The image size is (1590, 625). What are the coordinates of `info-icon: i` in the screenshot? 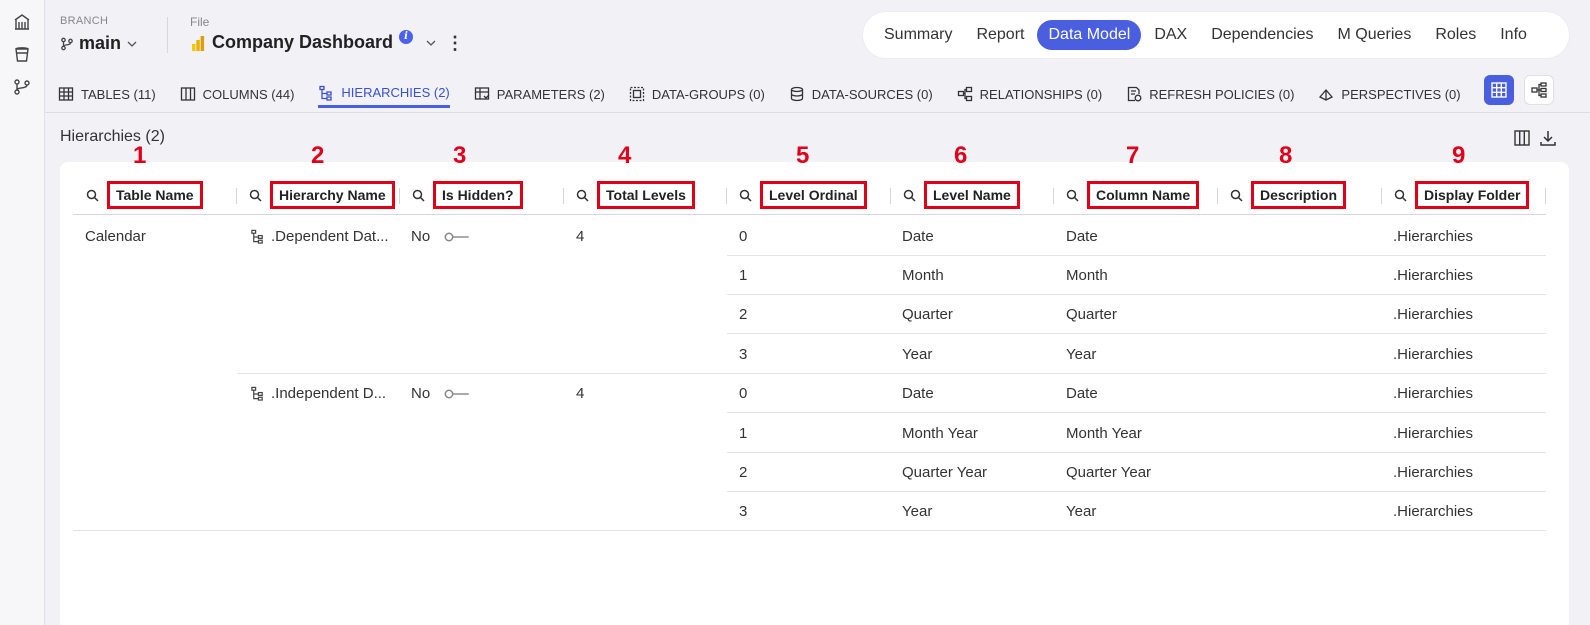 It's located at (406, 36).